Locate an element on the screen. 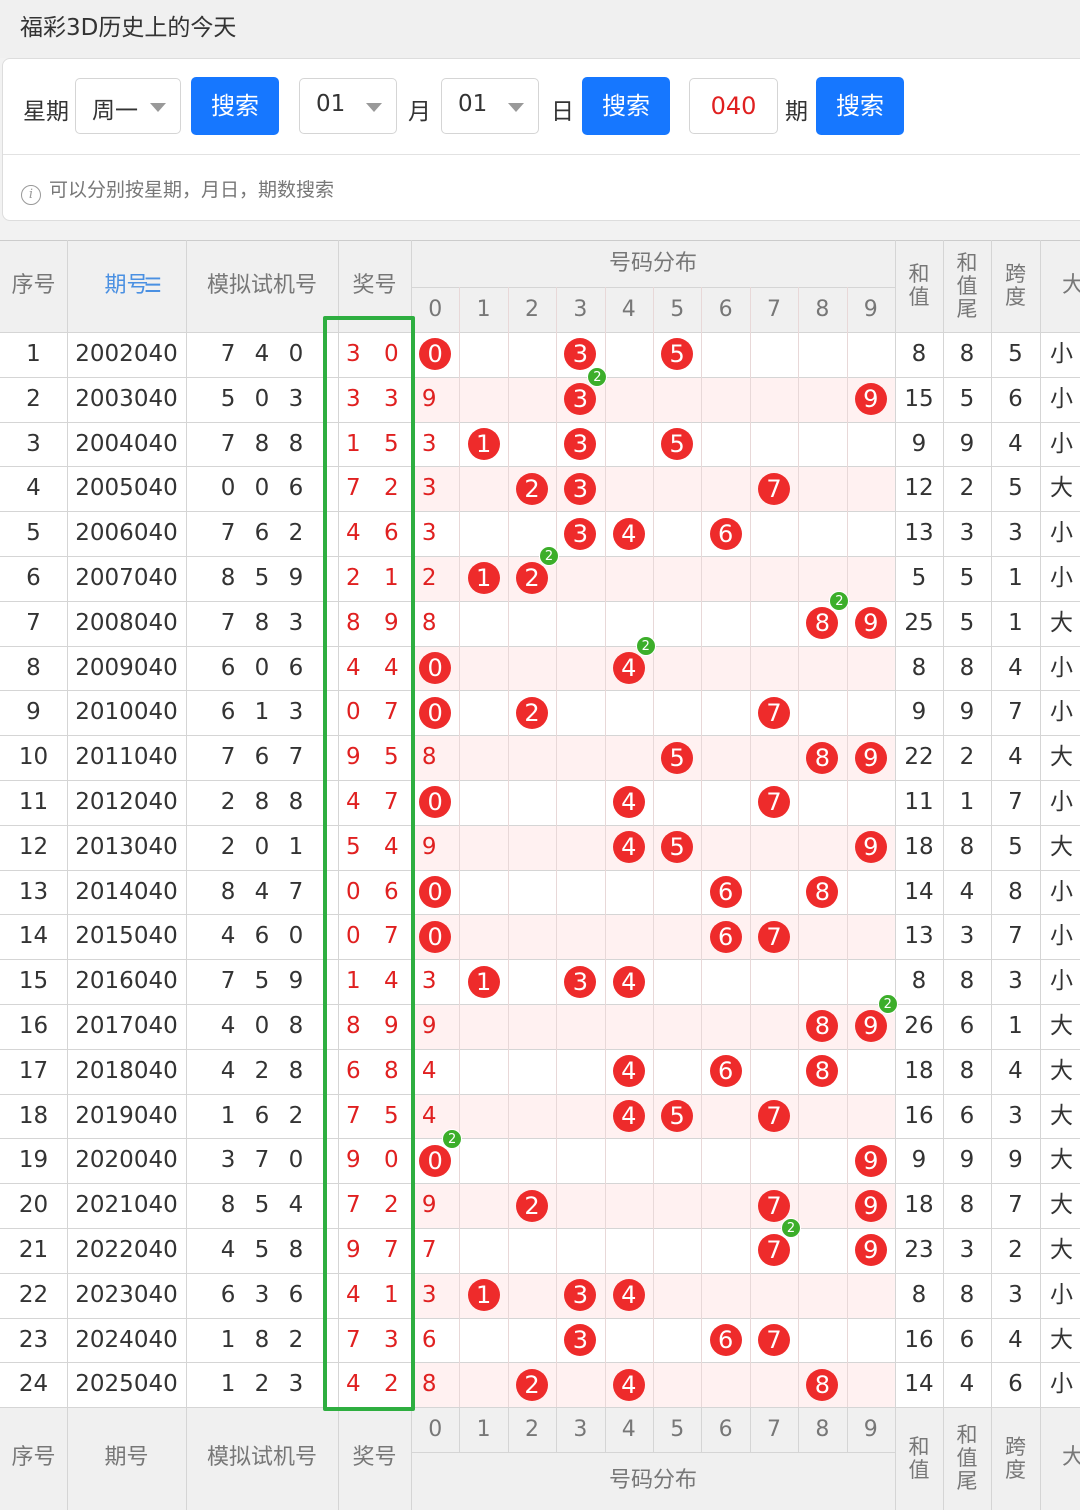  seq-footer: 序号 is located at coordinates (33, 1458).